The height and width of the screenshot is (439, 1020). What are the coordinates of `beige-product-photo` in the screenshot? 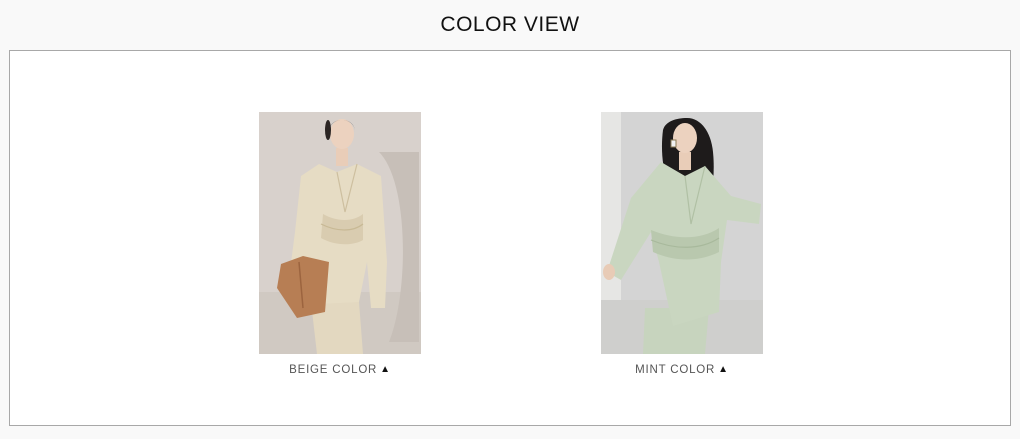 It's located at (340, 233).